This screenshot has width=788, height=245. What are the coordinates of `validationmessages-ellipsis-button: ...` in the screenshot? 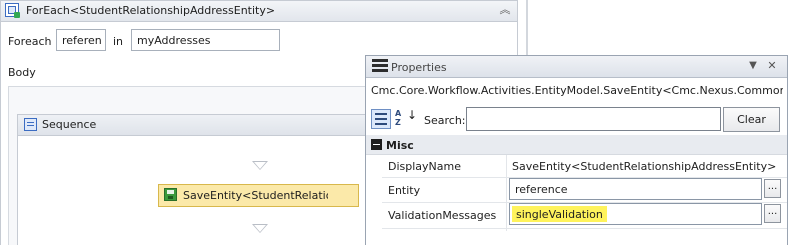 It's located at (772, 213).